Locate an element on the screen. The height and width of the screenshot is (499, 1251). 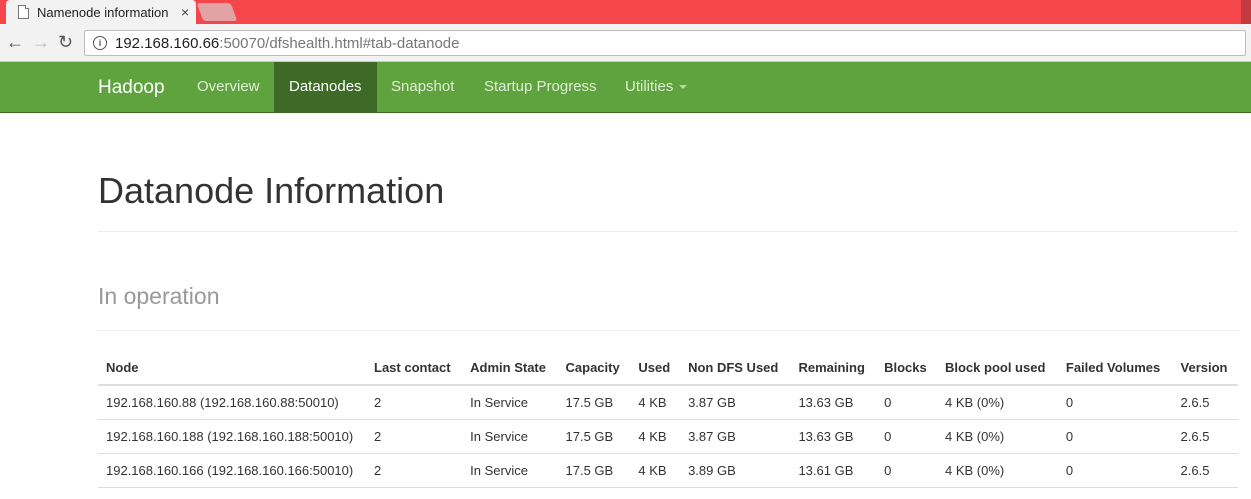
column-header: Admin State is located at coordinates (510, 368).